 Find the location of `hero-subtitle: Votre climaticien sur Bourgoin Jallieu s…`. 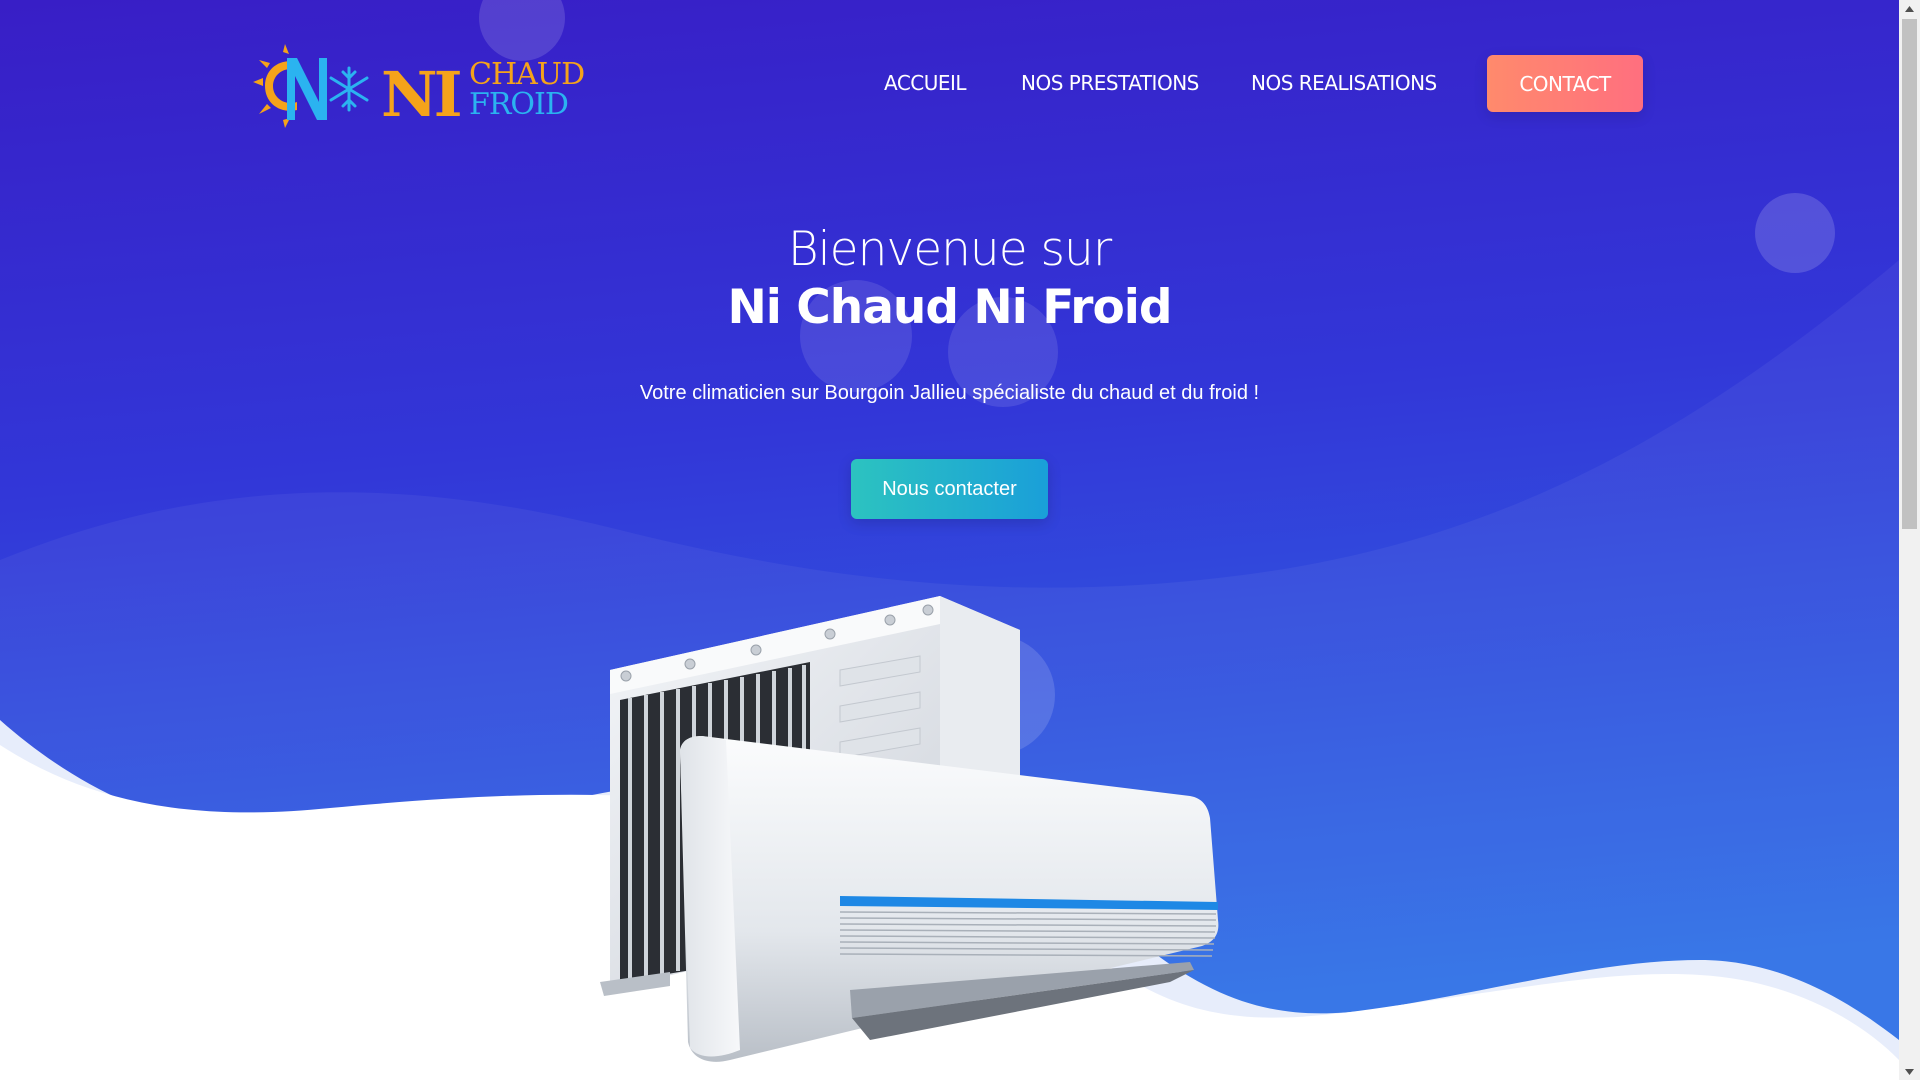

hero-subtitle: Votre climaticien sur Bourgoin Jallieu s… is located at coordinates (949, 393).